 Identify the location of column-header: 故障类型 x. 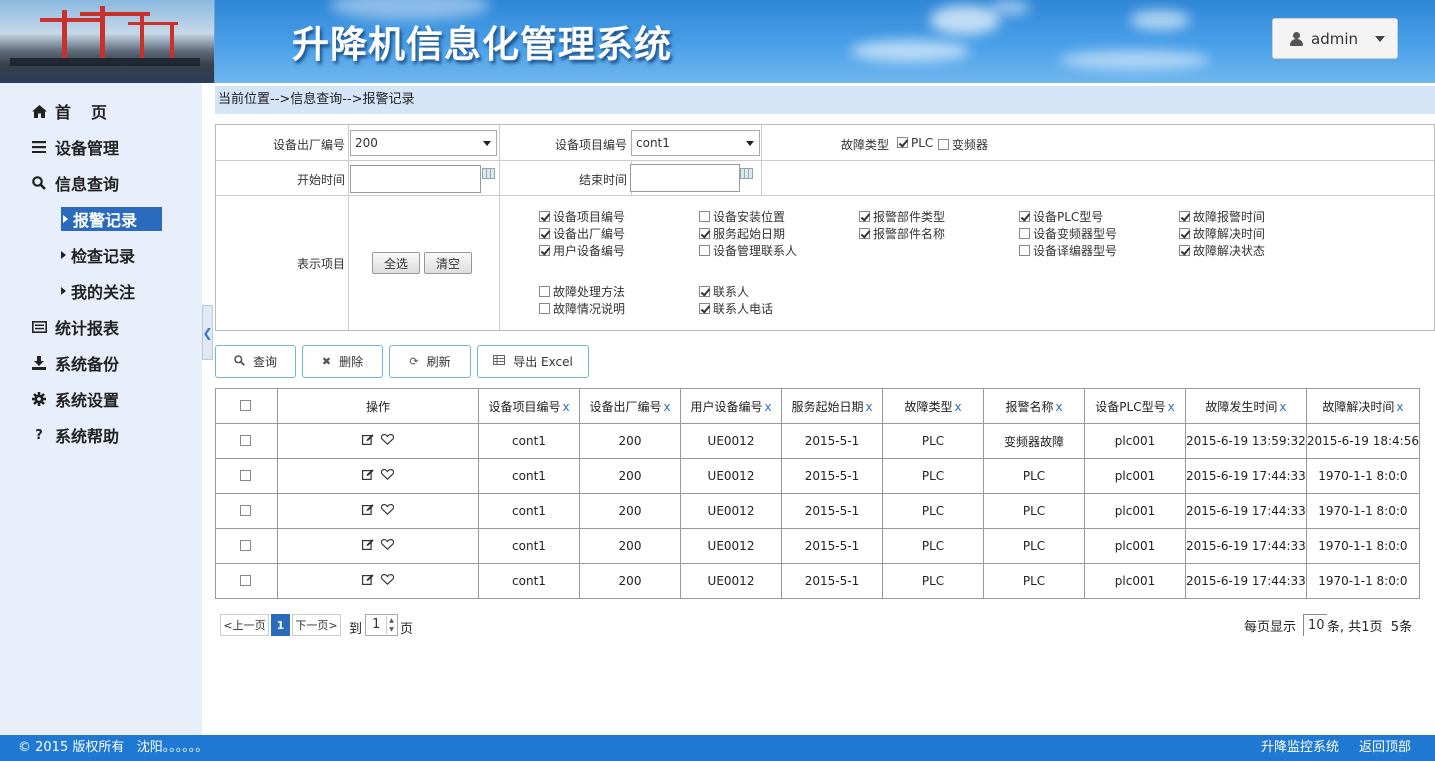
(933, 406).